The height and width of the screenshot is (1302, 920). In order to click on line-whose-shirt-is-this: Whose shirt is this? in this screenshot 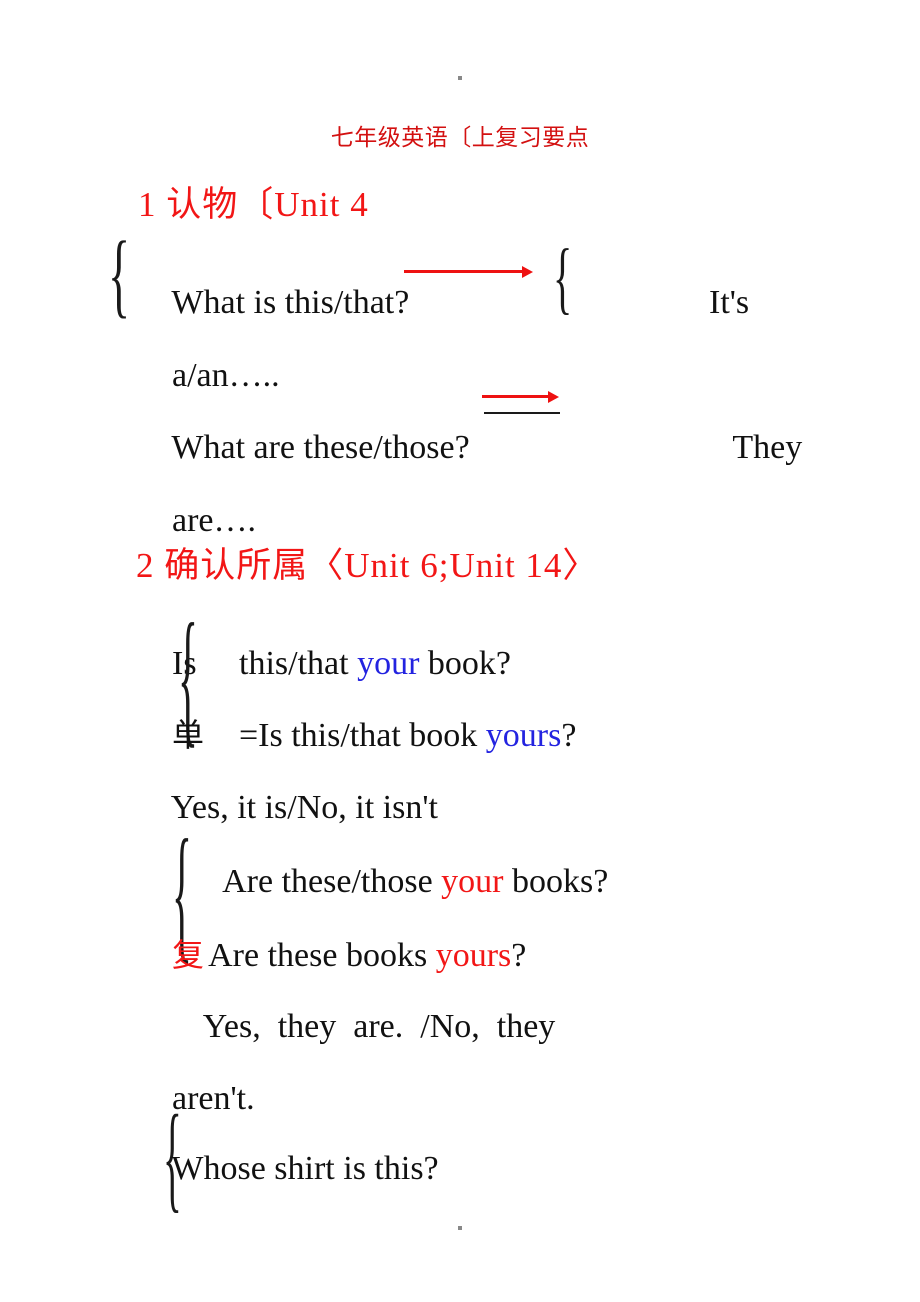, I will do `click(288, 1169)`.